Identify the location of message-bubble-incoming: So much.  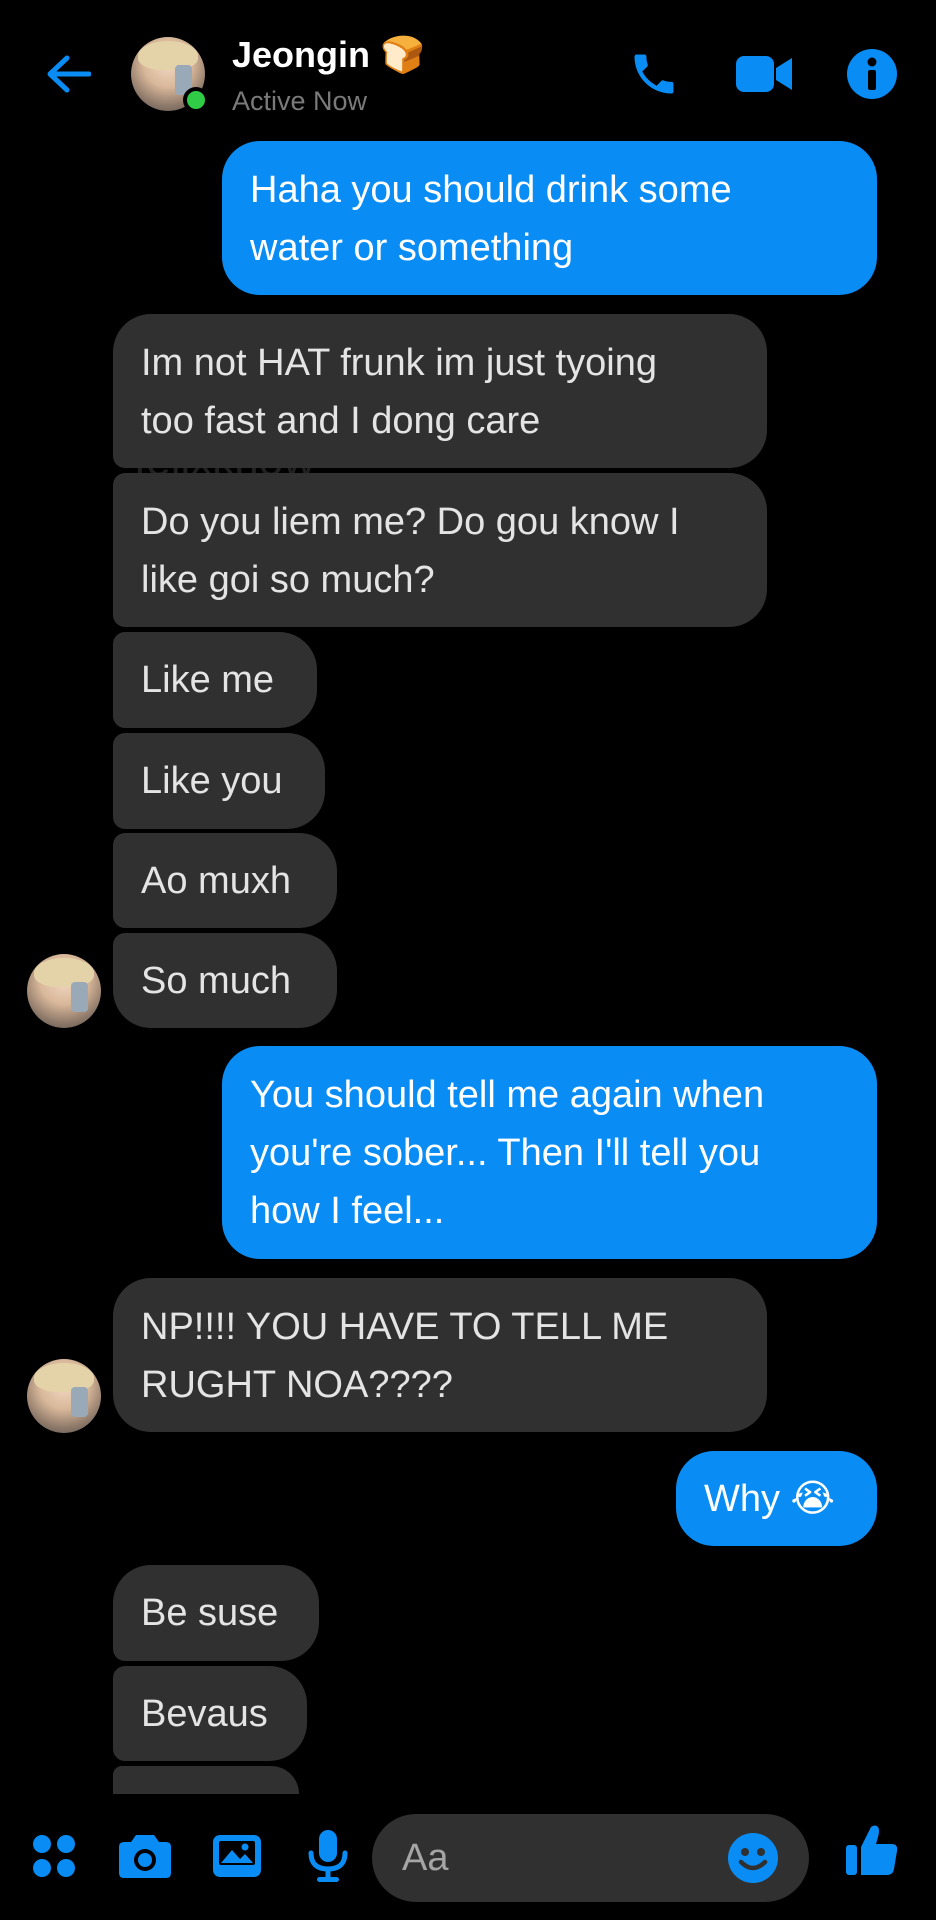
(225, 980).